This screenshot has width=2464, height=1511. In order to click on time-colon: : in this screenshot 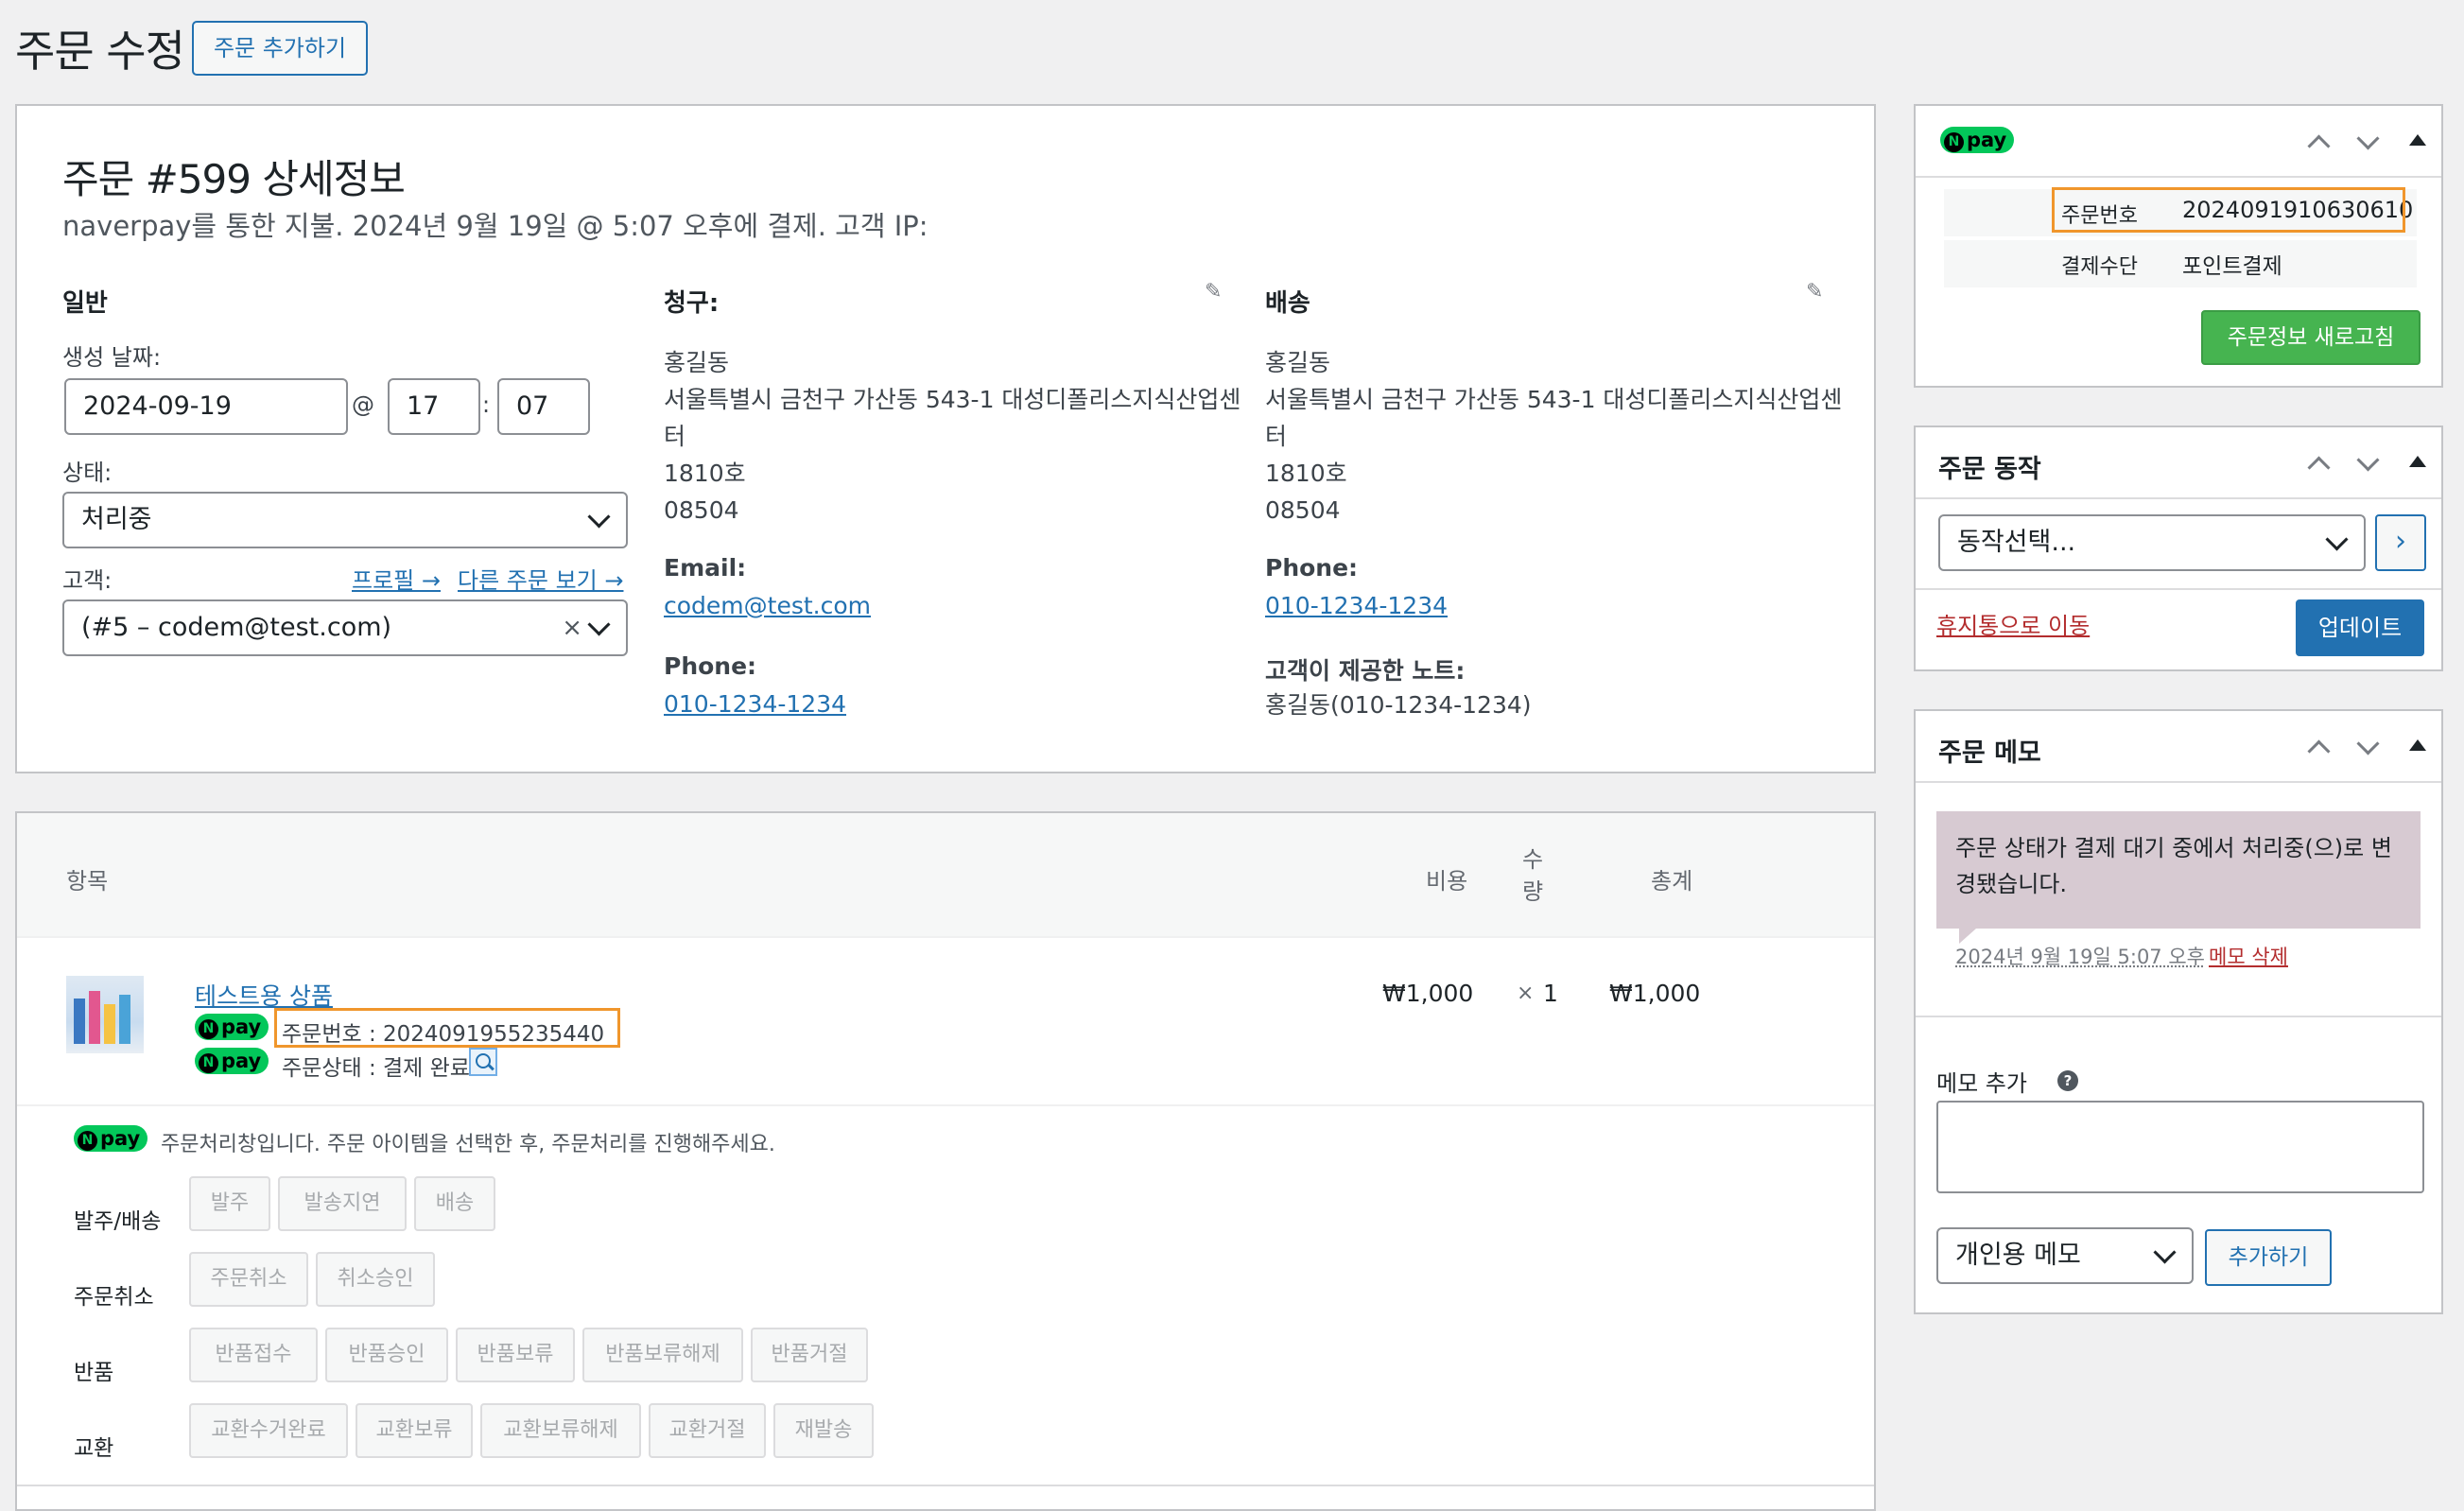, I will do `click(486, 404)`.